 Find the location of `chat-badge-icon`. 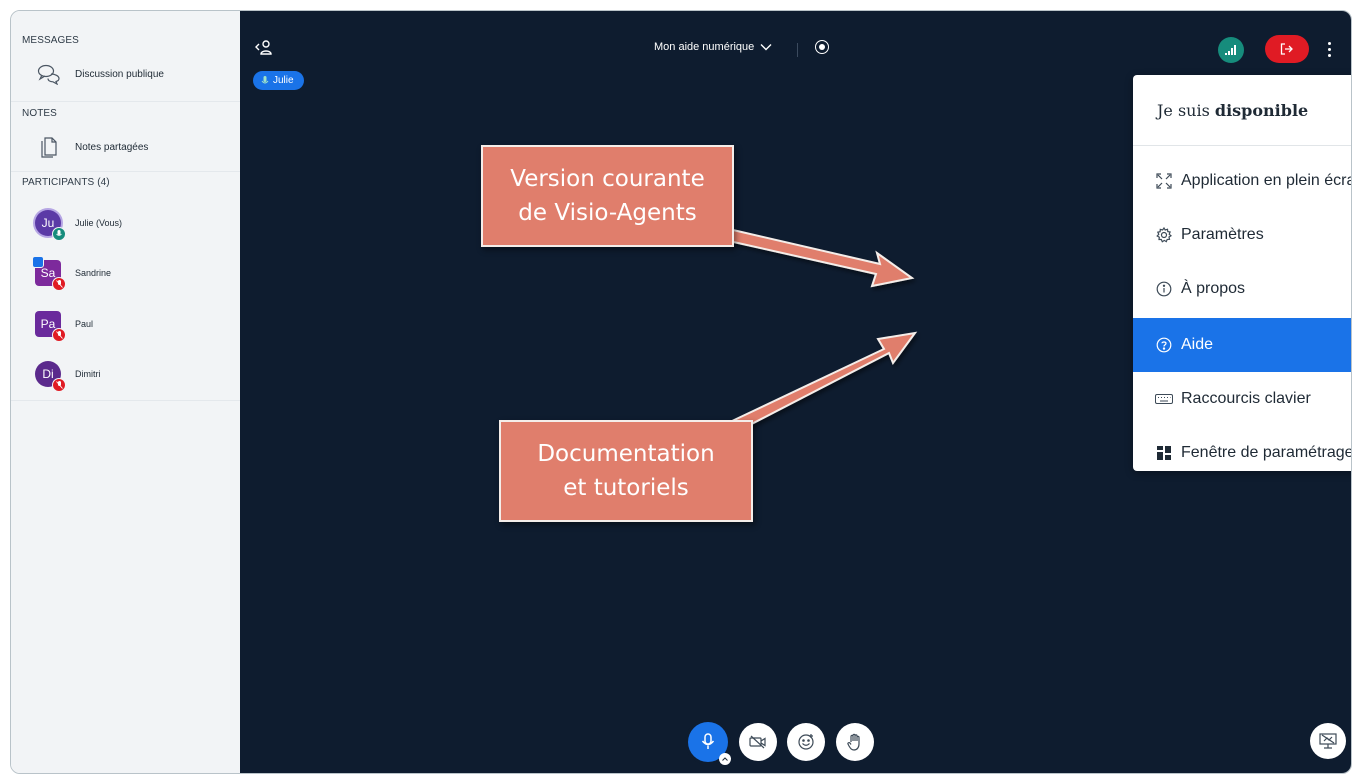

chat-badge-icon is located at coordinates (38, 262).